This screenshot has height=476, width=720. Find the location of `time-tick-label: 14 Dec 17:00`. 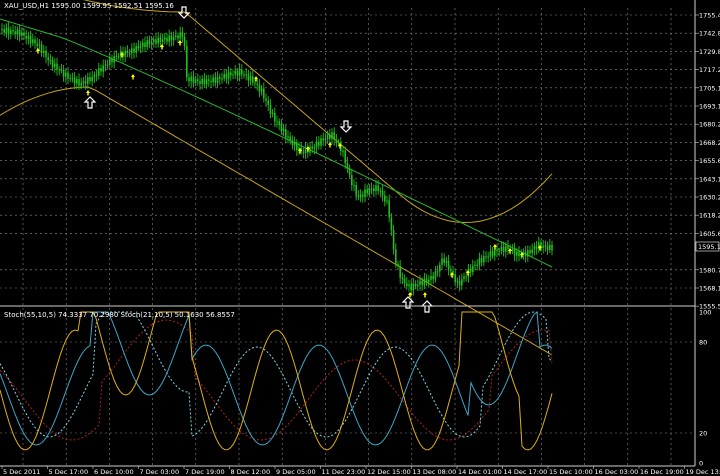

time-tick-label: 14 Dec 17:00 is located at coordinates (526, 472).